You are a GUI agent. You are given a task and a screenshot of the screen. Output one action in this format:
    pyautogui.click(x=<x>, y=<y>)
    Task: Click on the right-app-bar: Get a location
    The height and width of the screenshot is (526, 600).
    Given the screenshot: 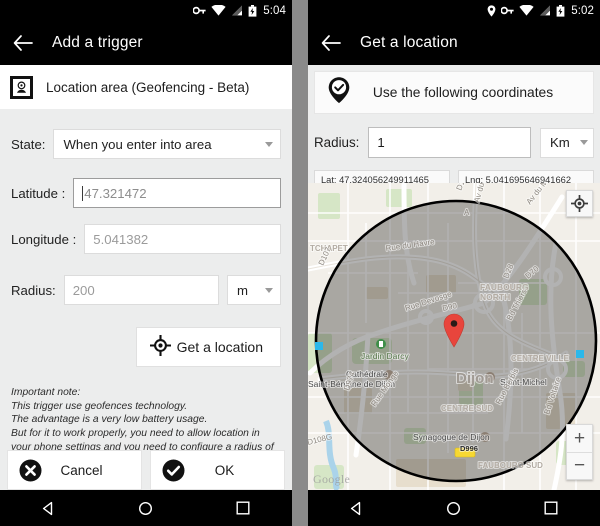 What is the action you would take?
    pyautogui.click(x=454, y=43)
    